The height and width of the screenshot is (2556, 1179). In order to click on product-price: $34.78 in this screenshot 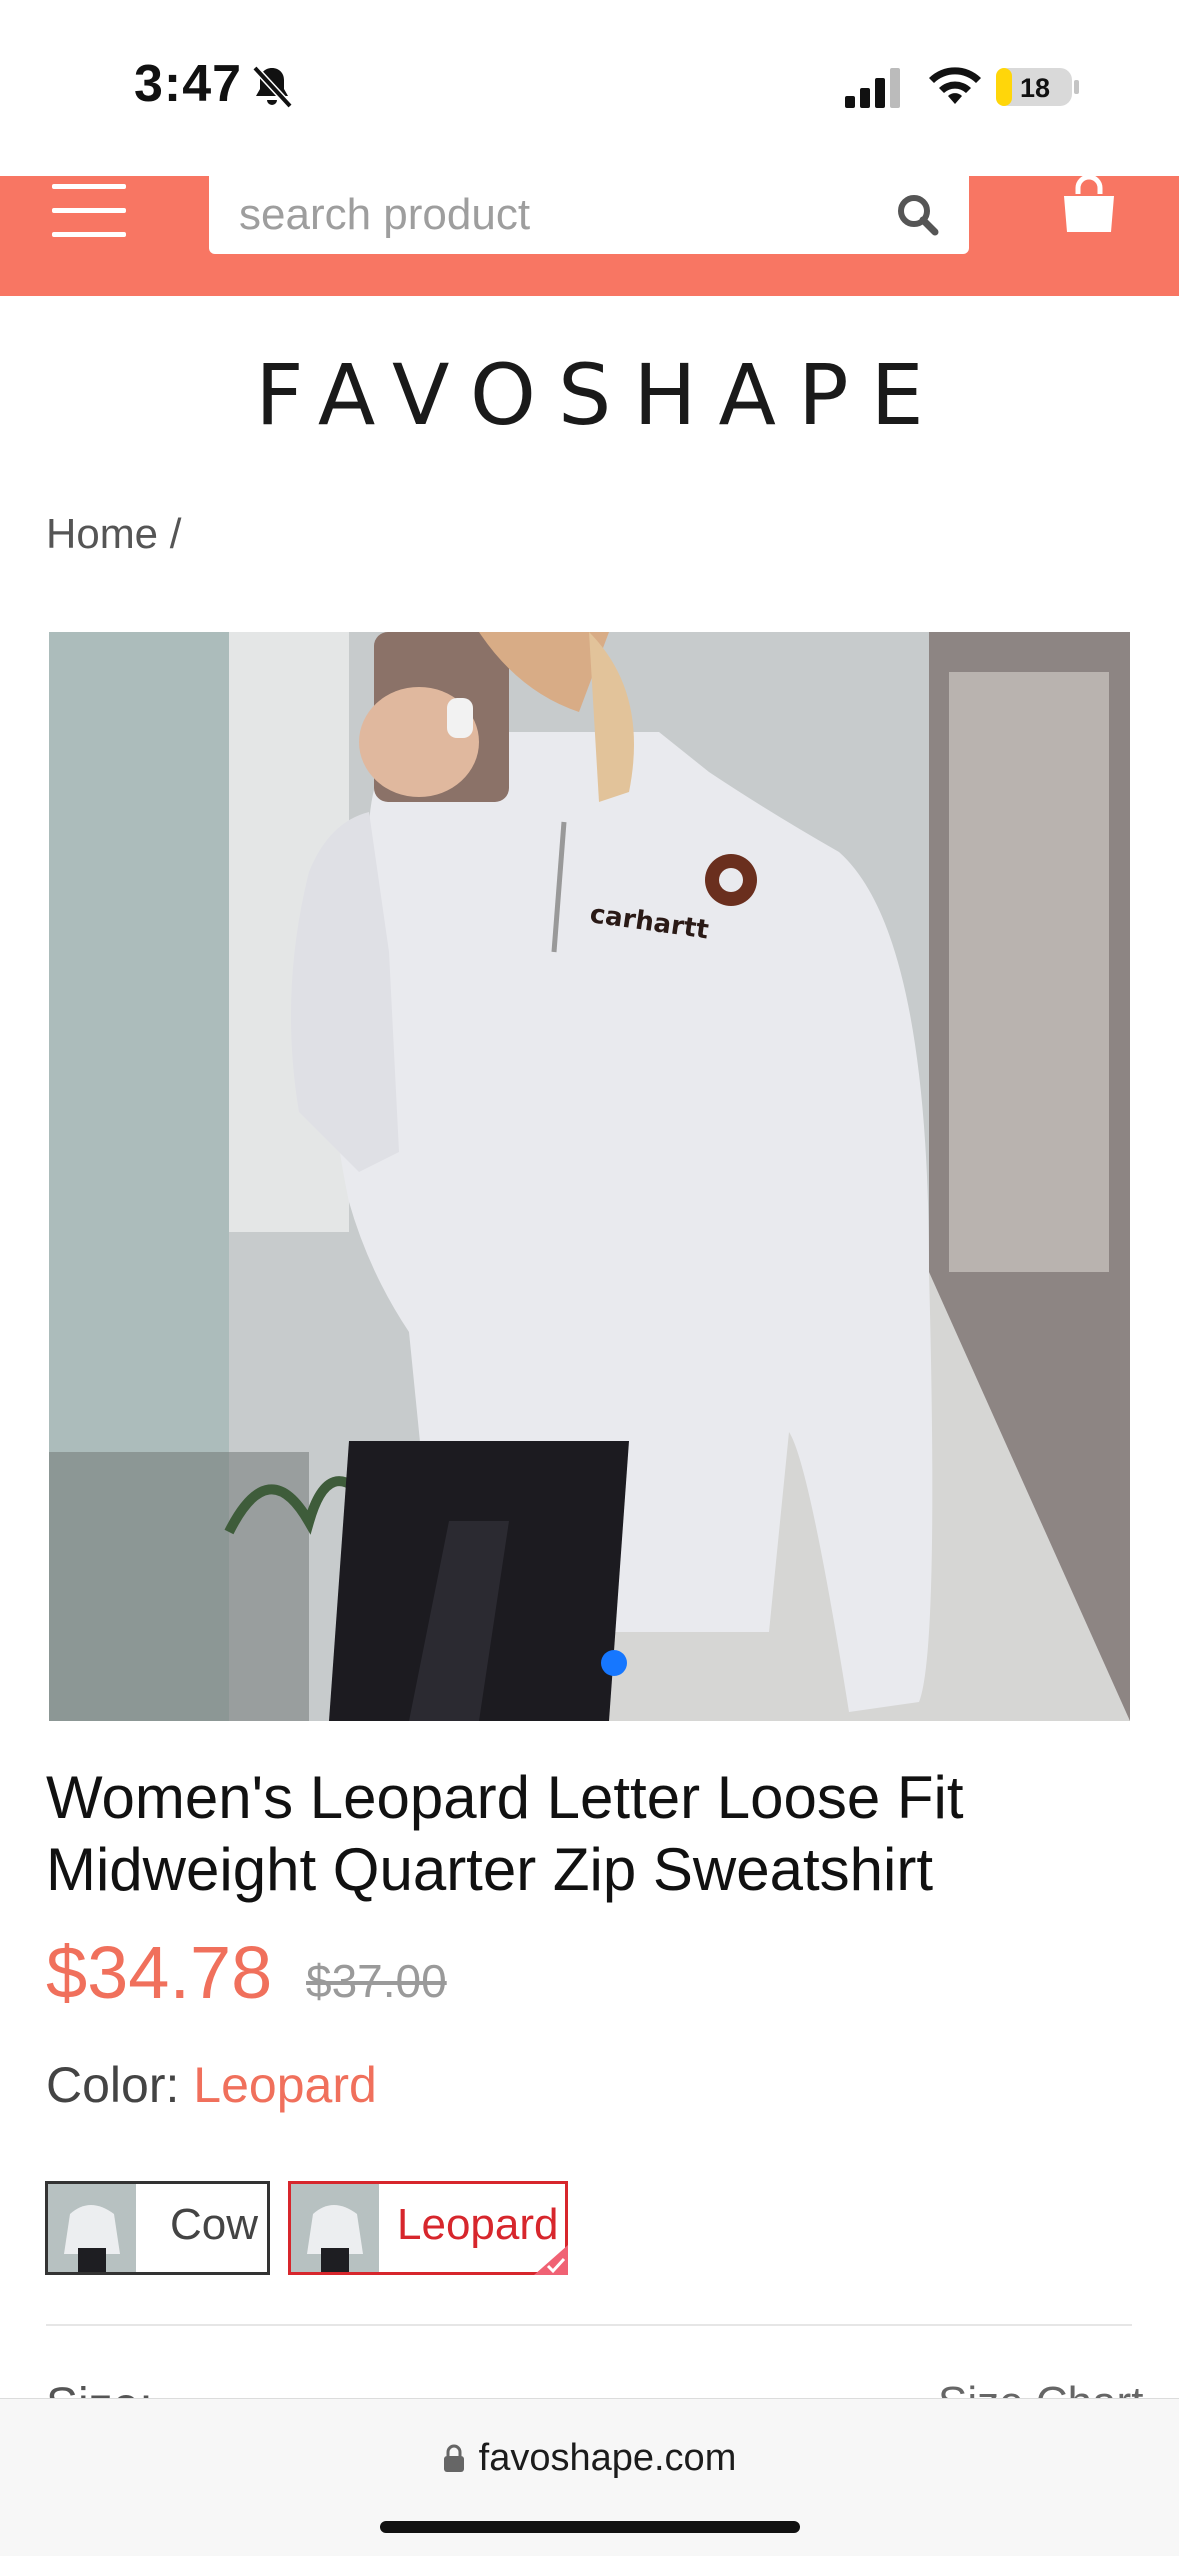, I will do `click(159, 1972)`.